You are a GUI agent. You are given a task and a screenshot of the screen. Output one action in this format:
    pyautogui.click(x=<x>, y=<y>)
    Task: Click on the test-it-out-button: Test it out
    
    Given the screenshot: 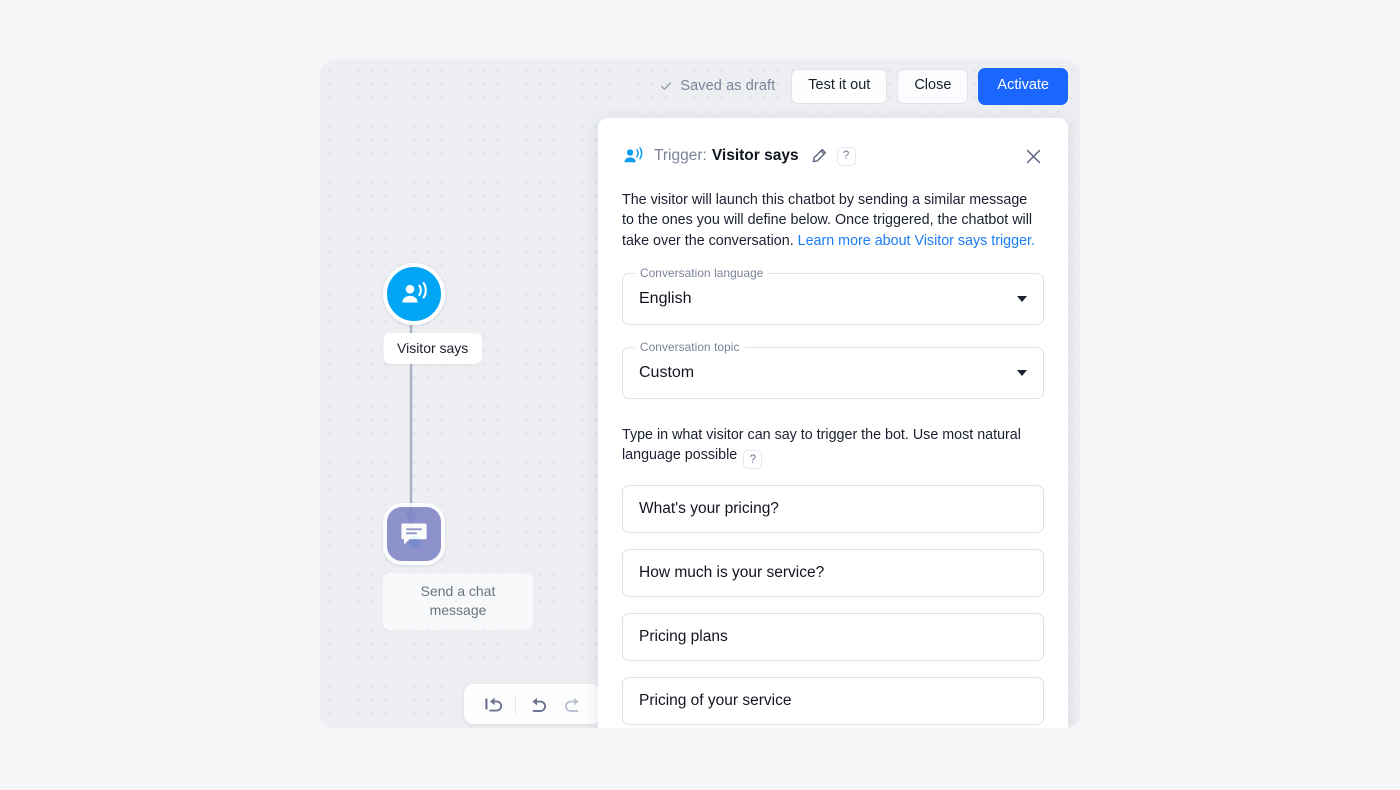 What is the action you would take?
    pyautogui.click(x=839, y=86)
    